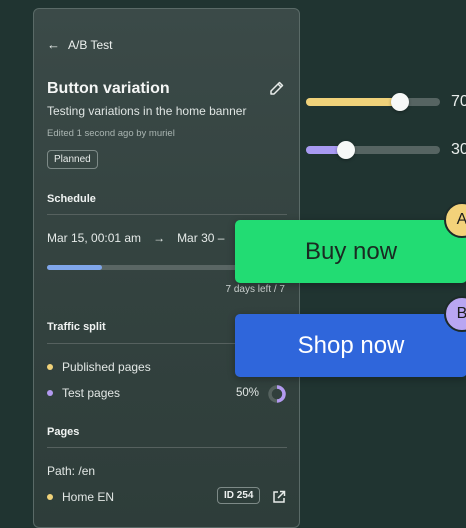  What do you see at coordinates (373, 150) in the screenshot?
I see `variant-b-slider` at bounding box center [373, 150].